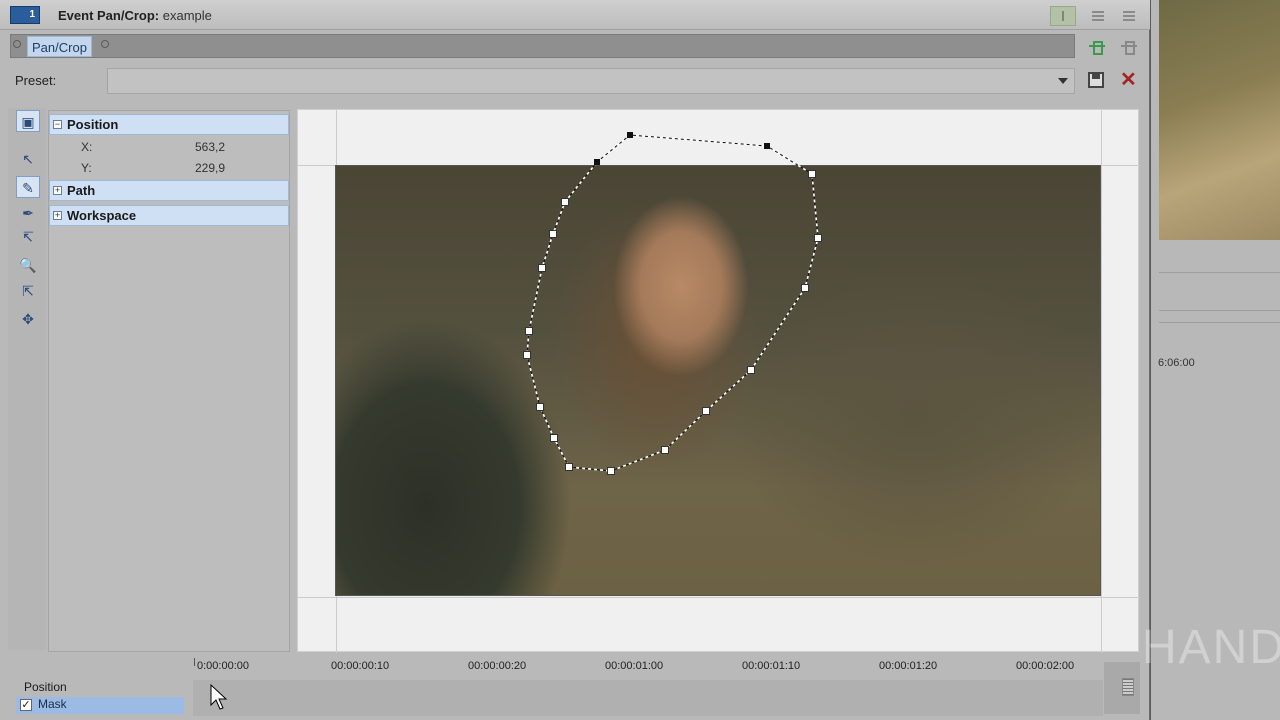 This screenshot has width=1280, height=720. I want to click on track-position: Position, so click(100, 688).